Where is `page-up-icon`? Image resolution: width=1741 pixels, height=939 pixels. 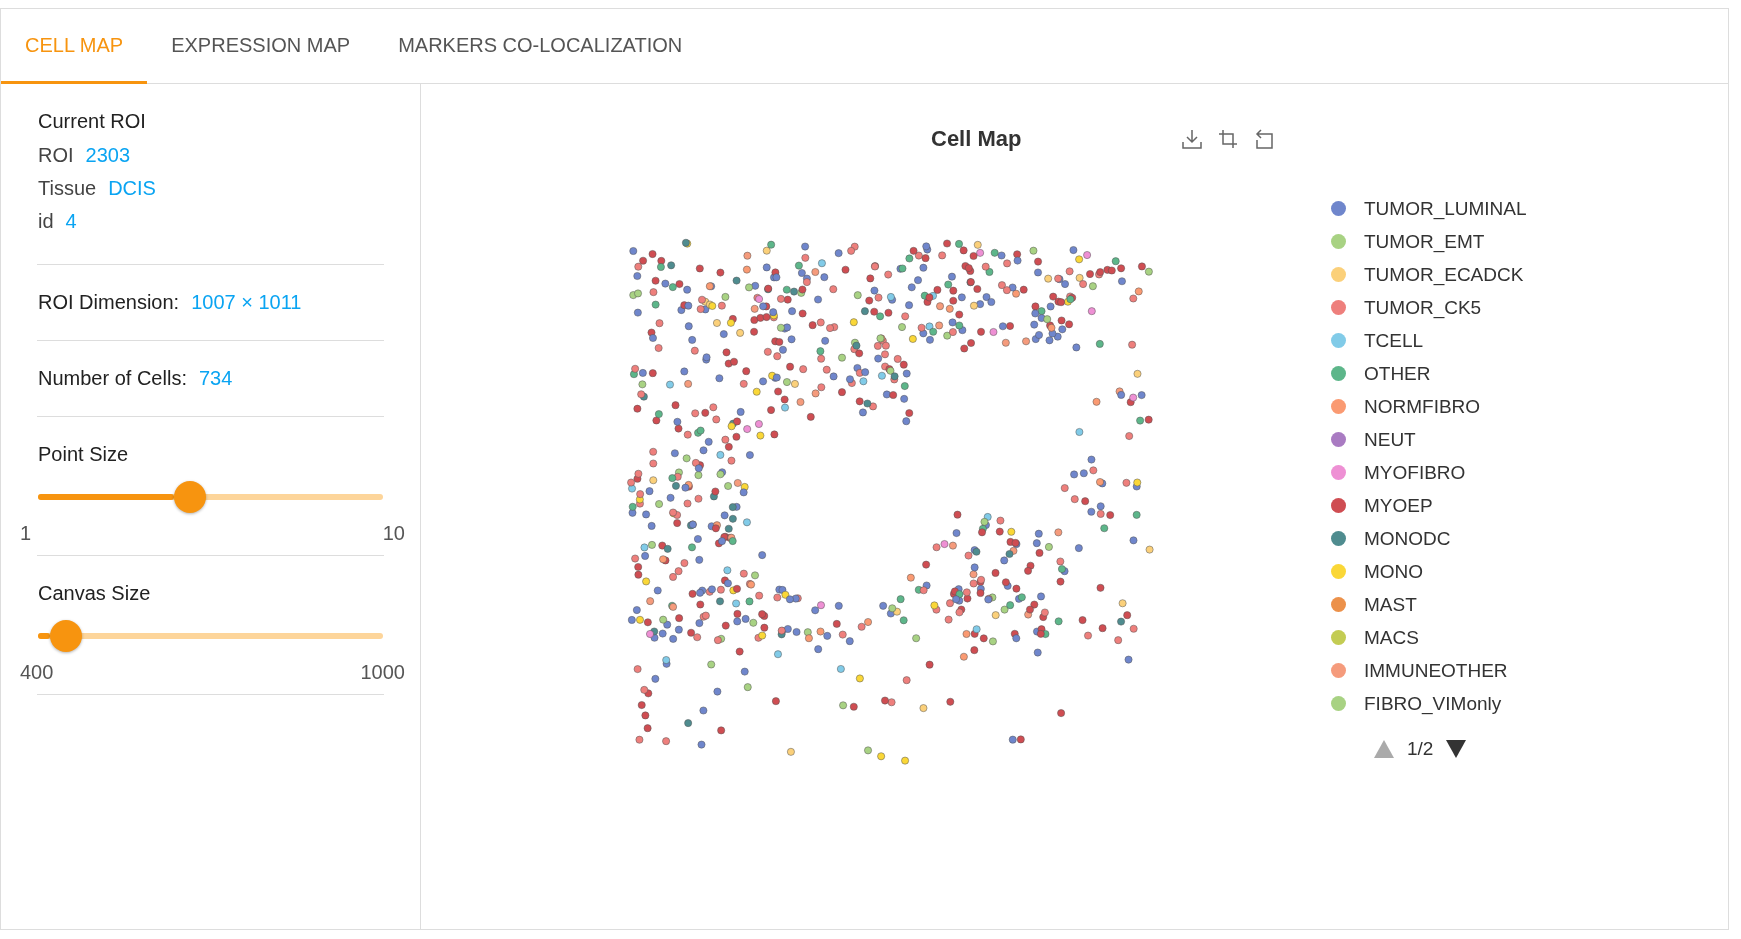
page-up-icon is located at coordinates (1384, 749).